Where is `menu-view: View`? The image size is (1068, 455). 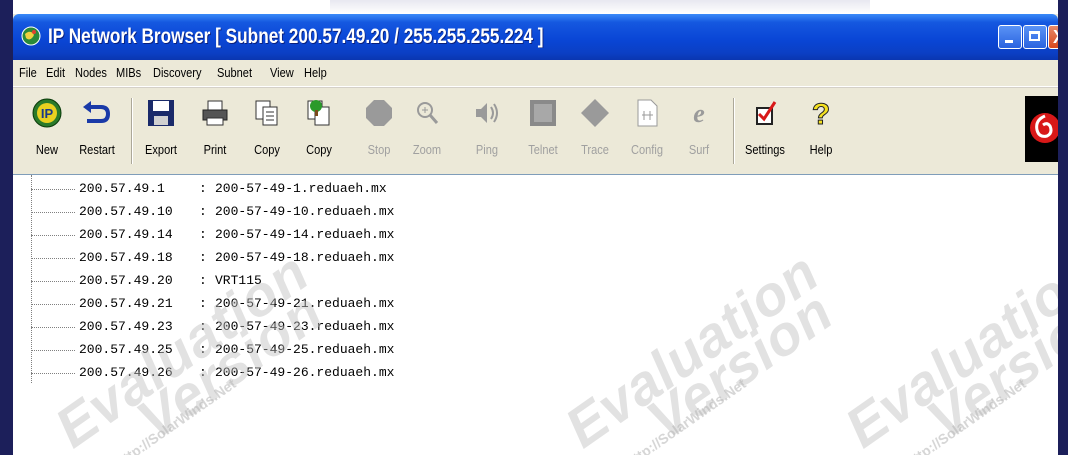
menu-view: View is located at coordinates (282, 73).